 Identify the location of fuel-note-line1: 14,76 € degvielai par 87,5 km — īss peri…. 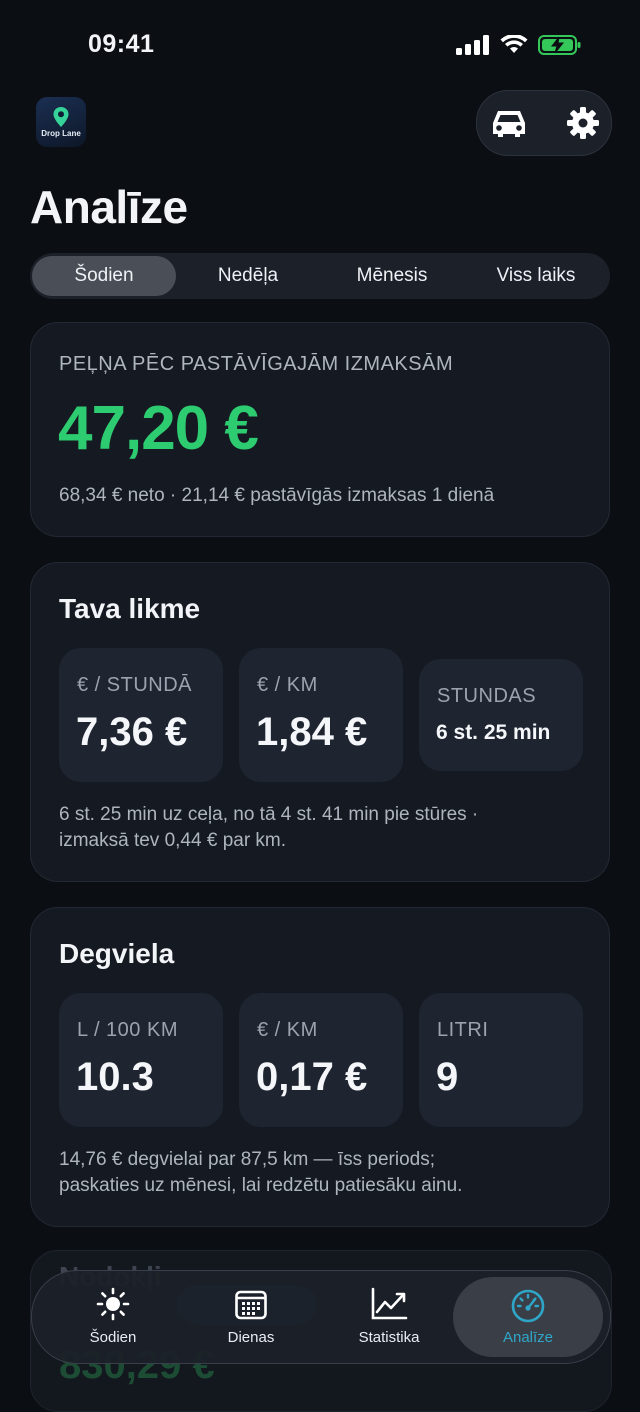
(247, 1159).